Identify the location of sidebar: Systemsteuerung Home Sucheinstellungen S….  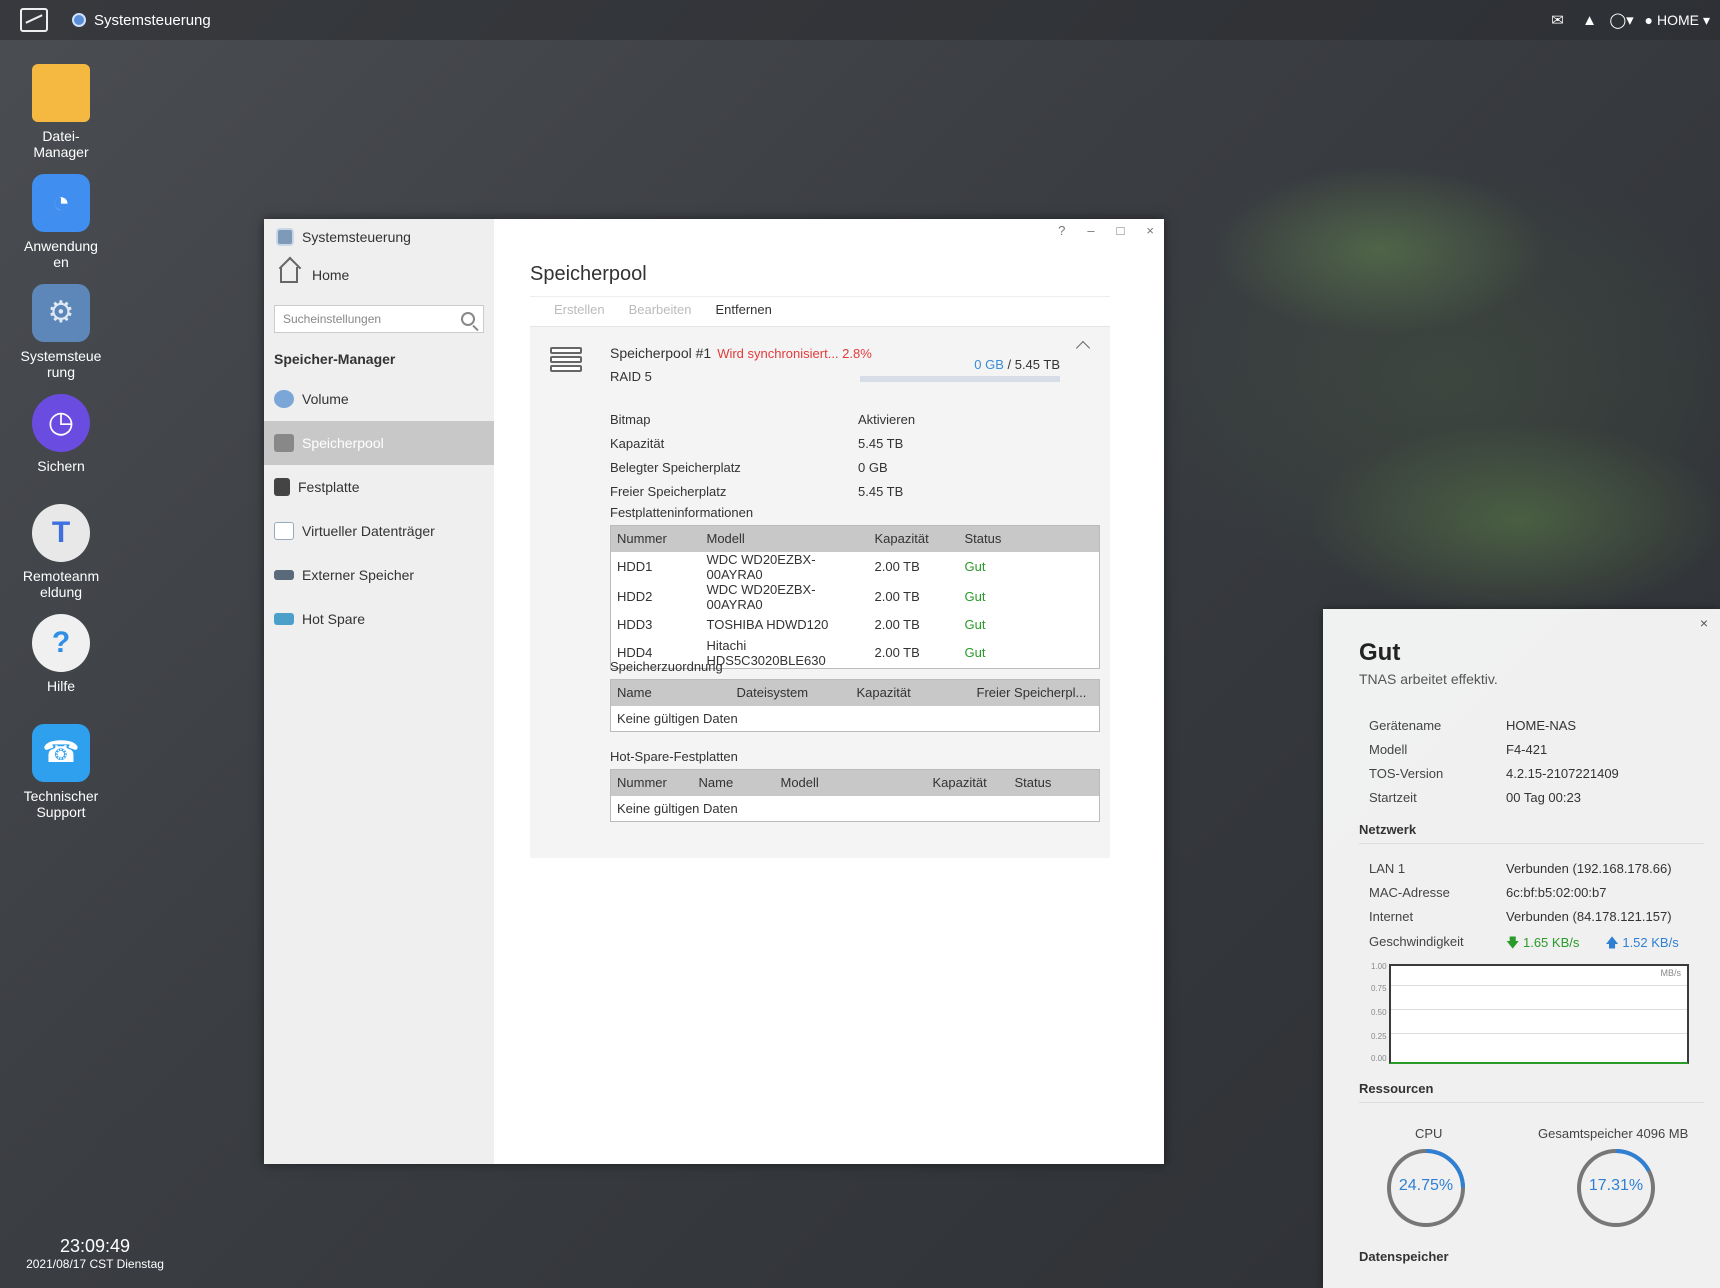
(379, 691).